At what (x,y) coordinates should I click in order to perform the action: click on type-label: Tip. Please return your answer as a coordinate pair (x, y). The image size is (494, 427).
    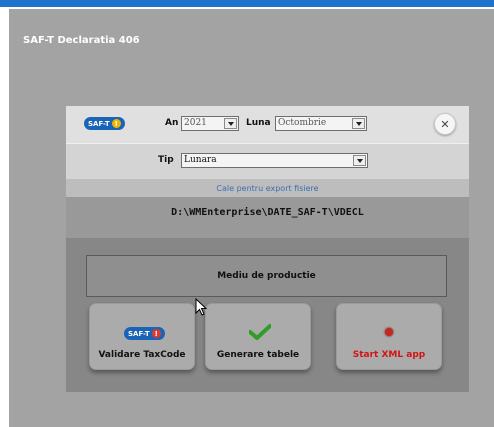
    Looking at the image, I should click on (166, 160).